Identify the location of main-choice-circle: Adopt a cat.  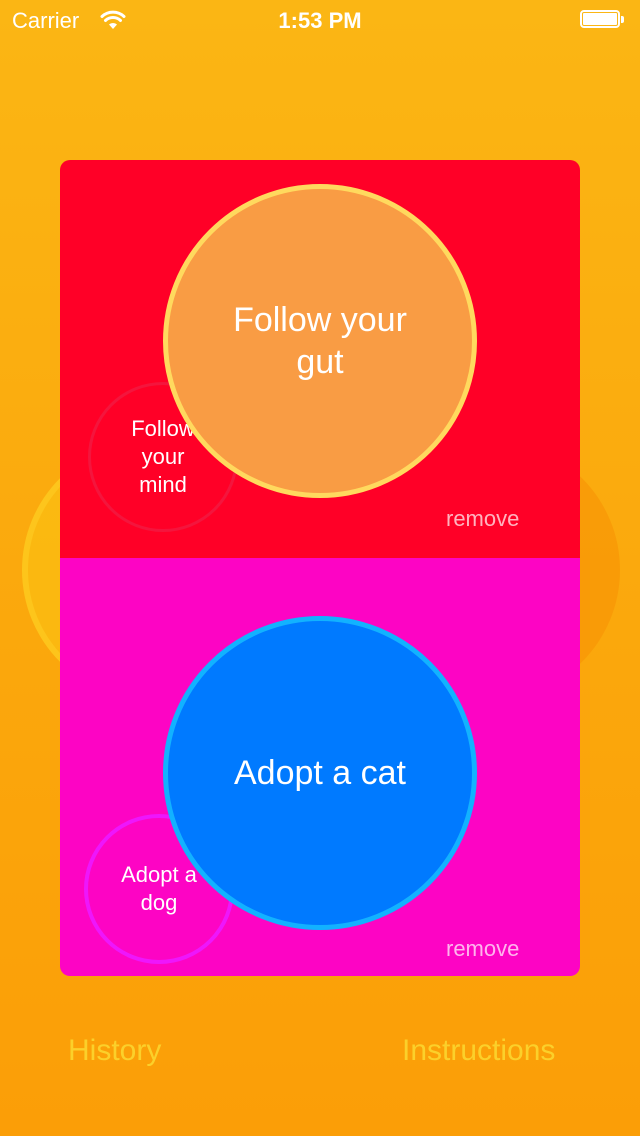
(320, 773).